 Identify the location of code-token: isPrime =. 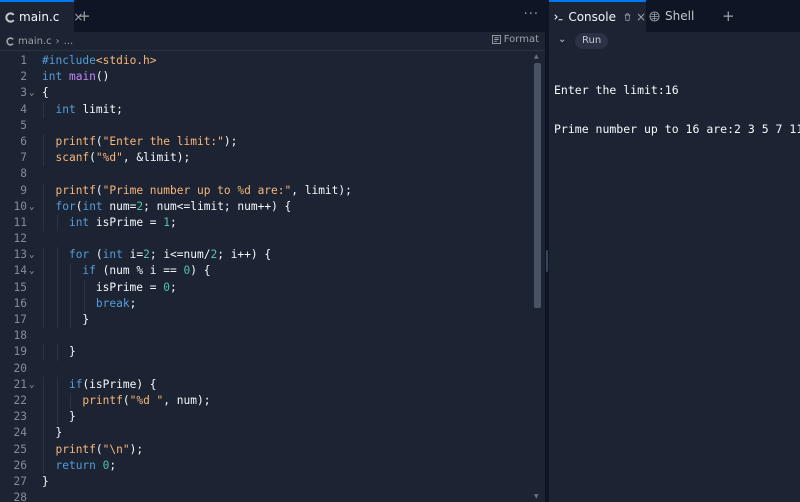
(103, 287).